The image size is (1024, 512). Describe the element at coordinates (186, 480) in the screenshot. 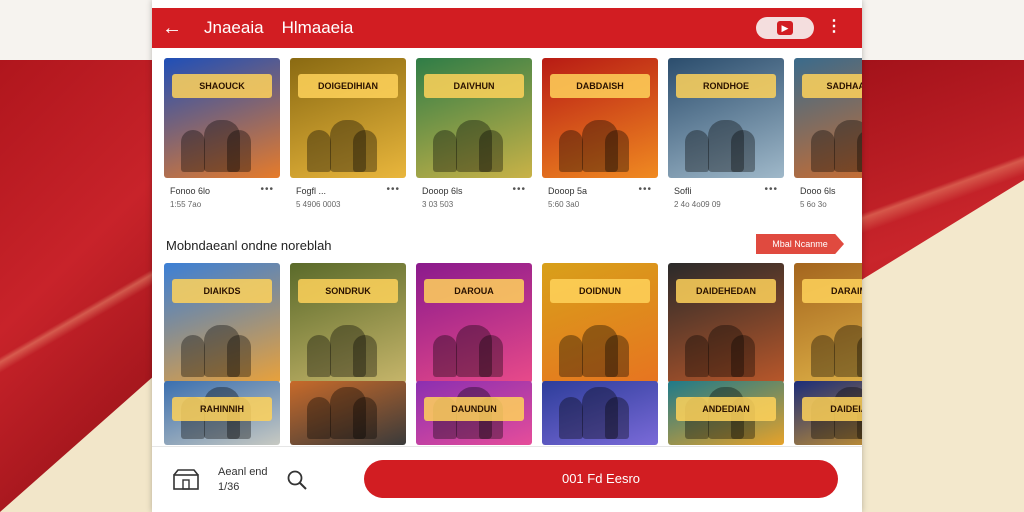

I see `store-icon` at that location.